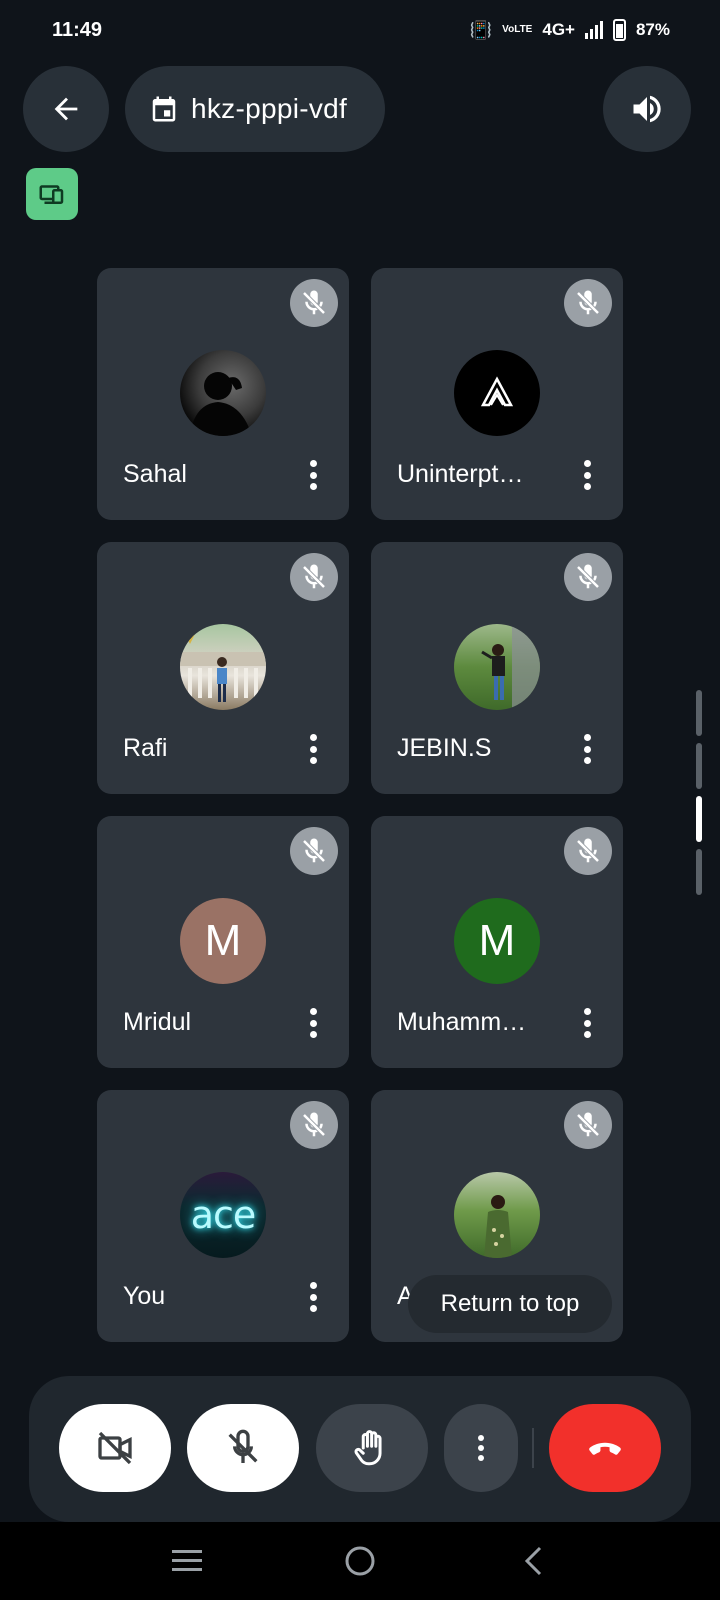 This screenshot has width=720, height=1600. I want to click on battery-level: 87%, so click(652, 29).